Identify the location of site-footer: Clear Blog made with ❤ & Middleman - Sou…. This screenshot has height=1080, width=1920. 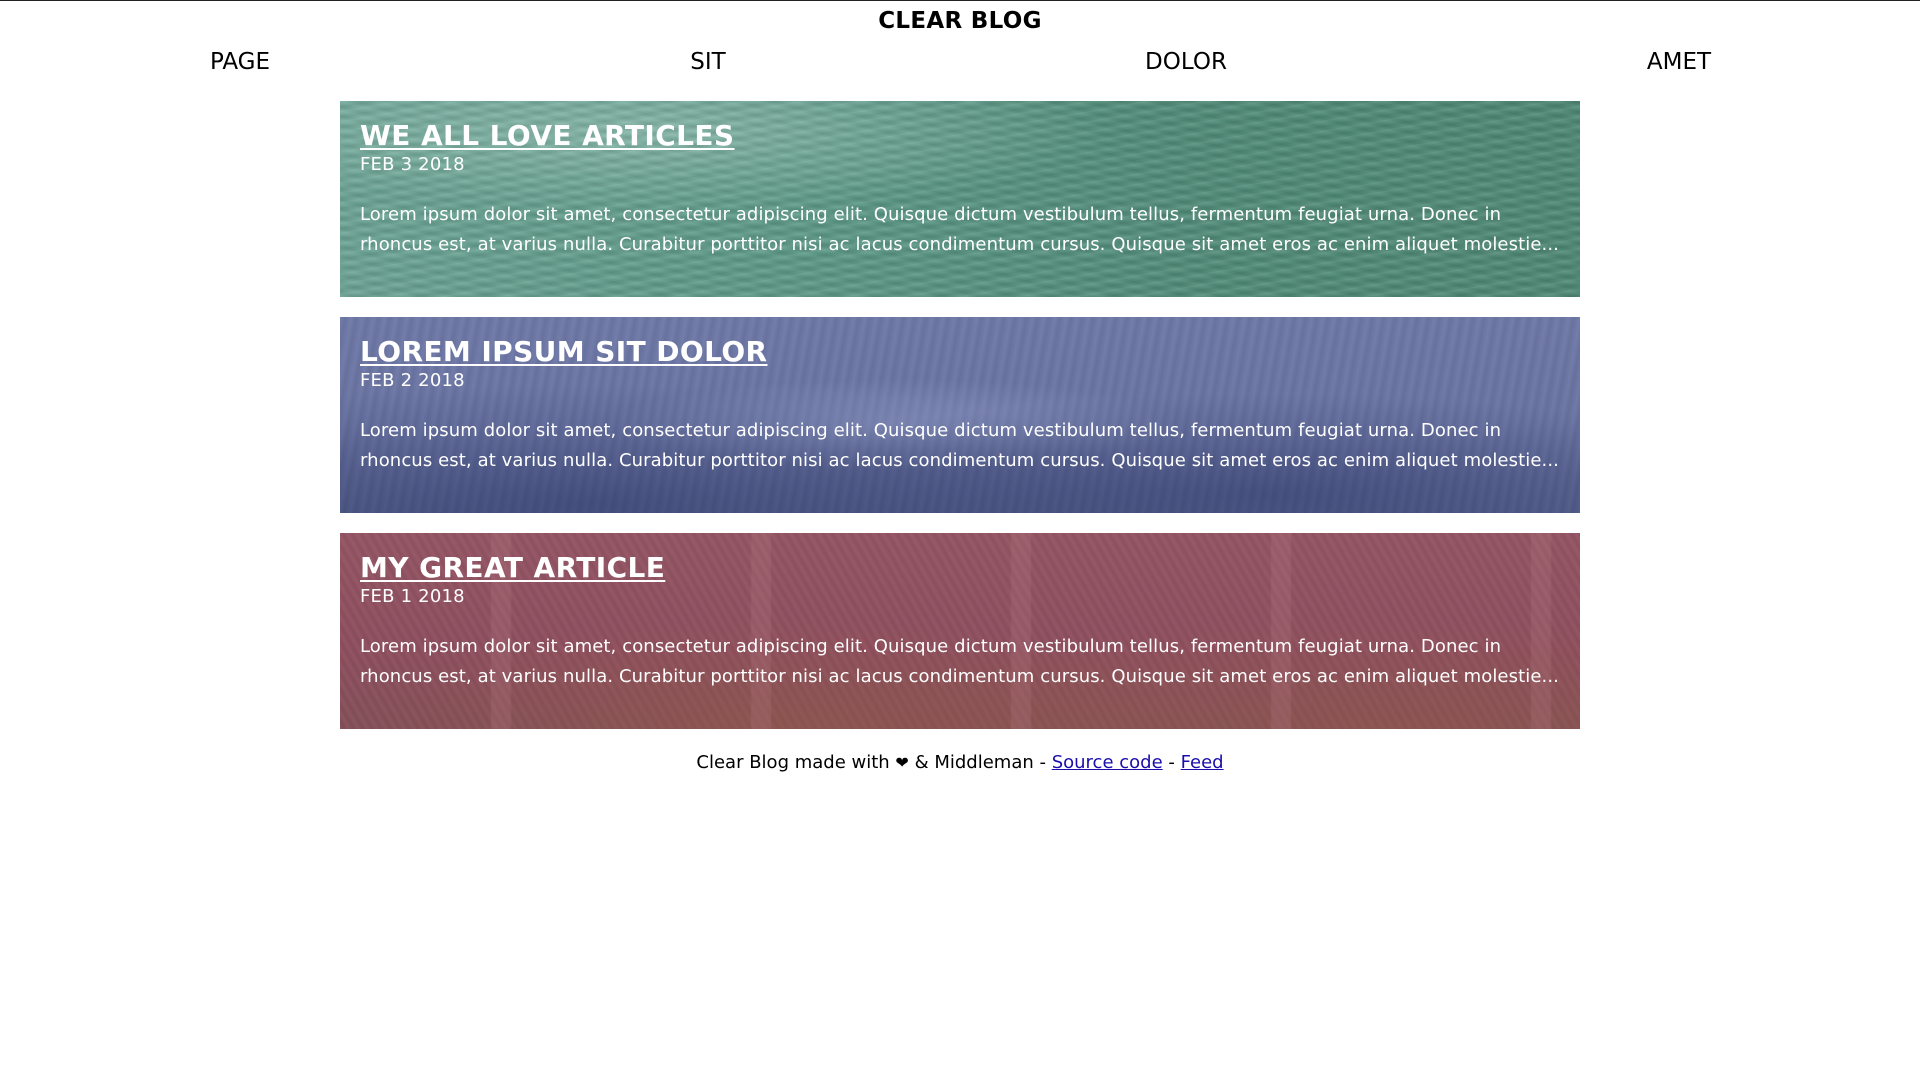
(960, 763).